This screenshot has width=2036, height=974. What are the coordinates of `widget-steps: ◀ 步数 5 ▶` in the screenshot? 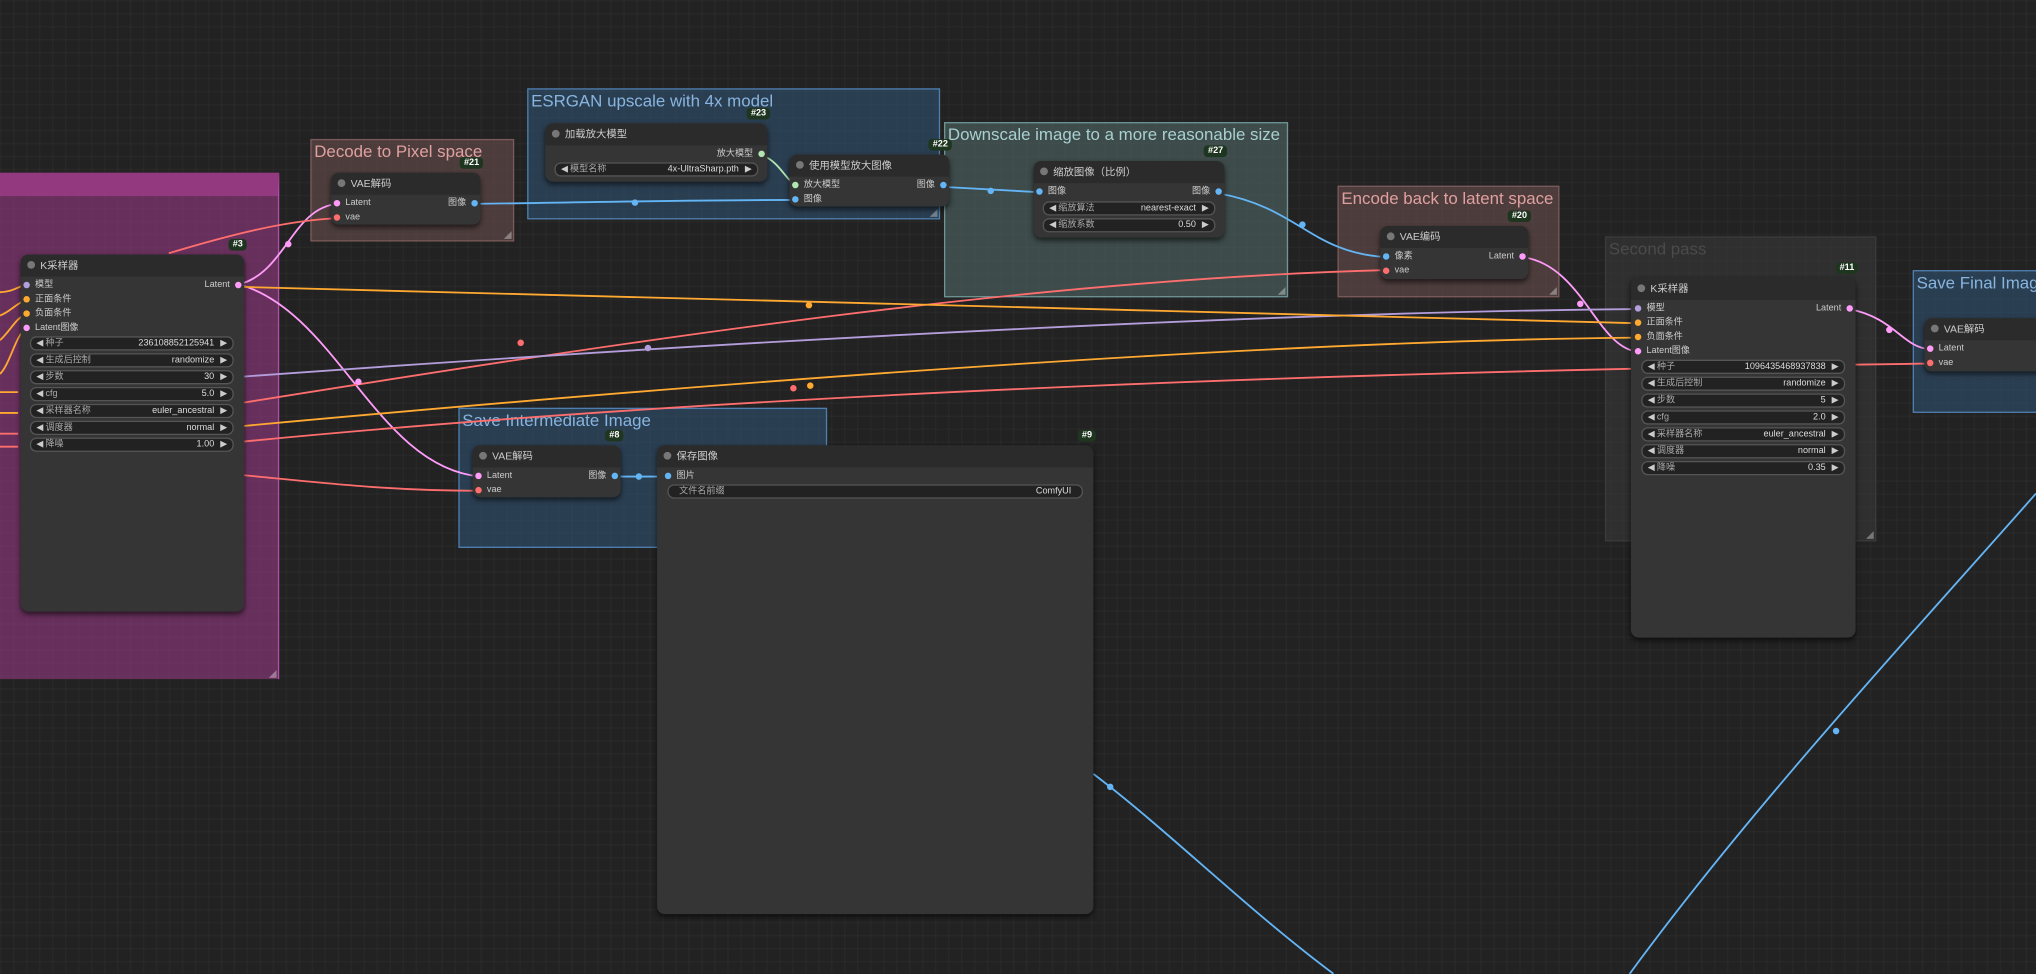 It's located at (1743, 400).